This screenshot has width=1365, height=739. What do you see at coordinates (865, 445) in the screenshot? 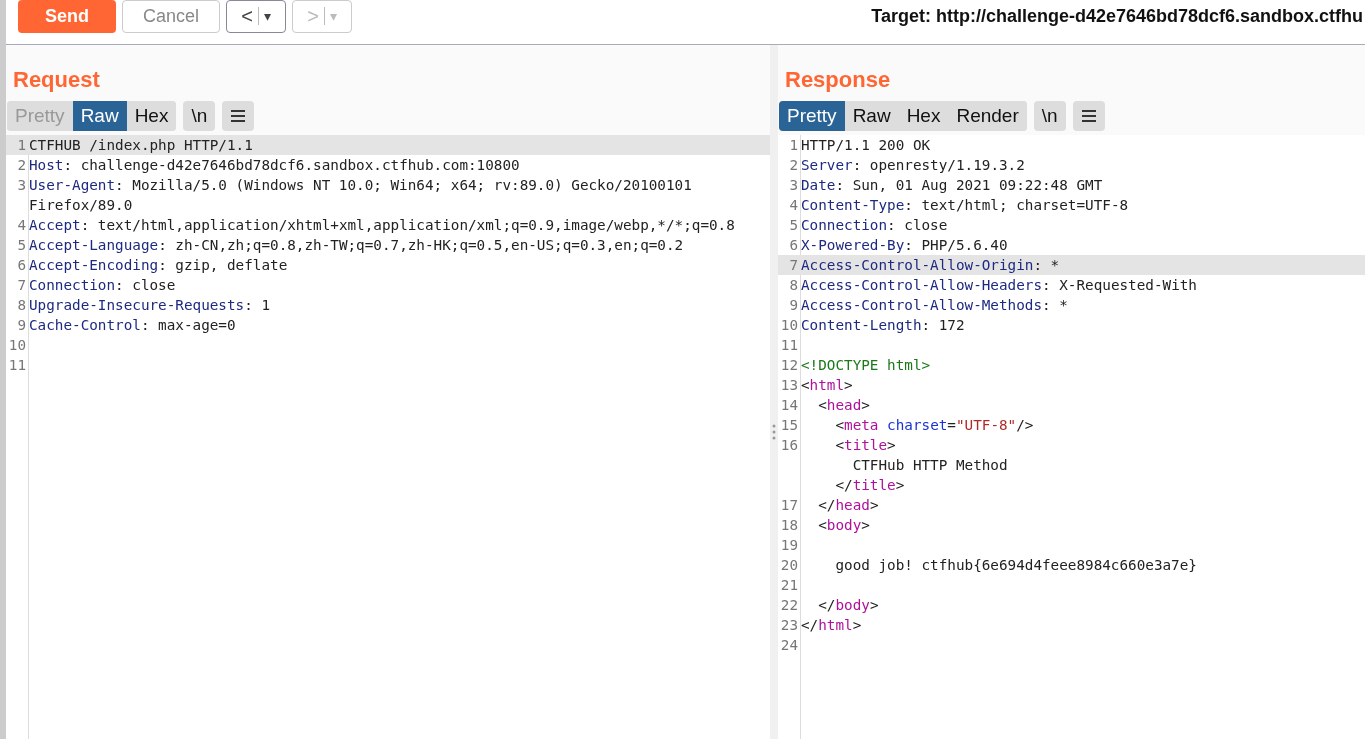
I see `code-line: <title>` at bounding box center [865, 445].